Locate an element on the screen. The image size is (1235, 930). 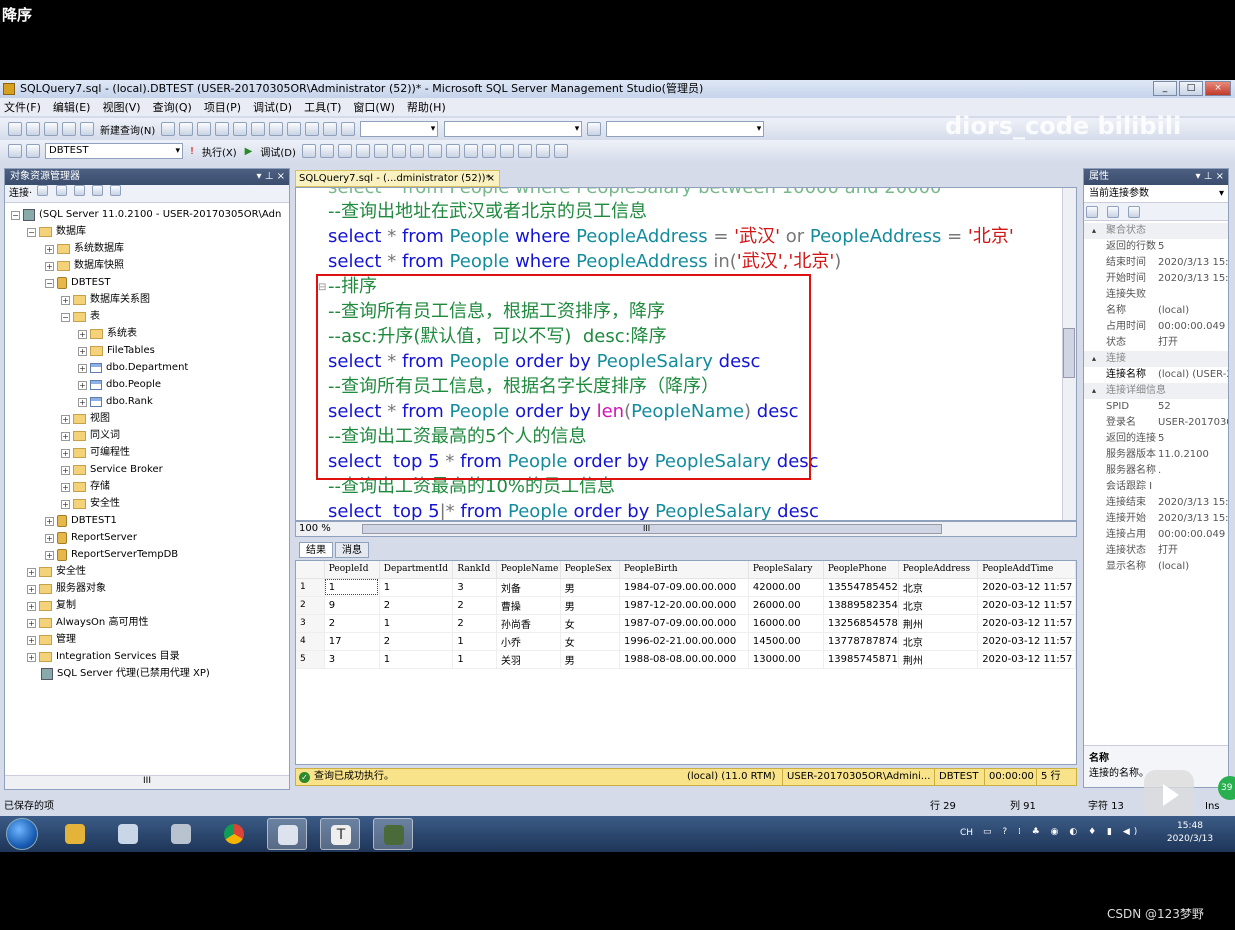
tree-node-tables: − 表 is located at coordinates (80, 317).